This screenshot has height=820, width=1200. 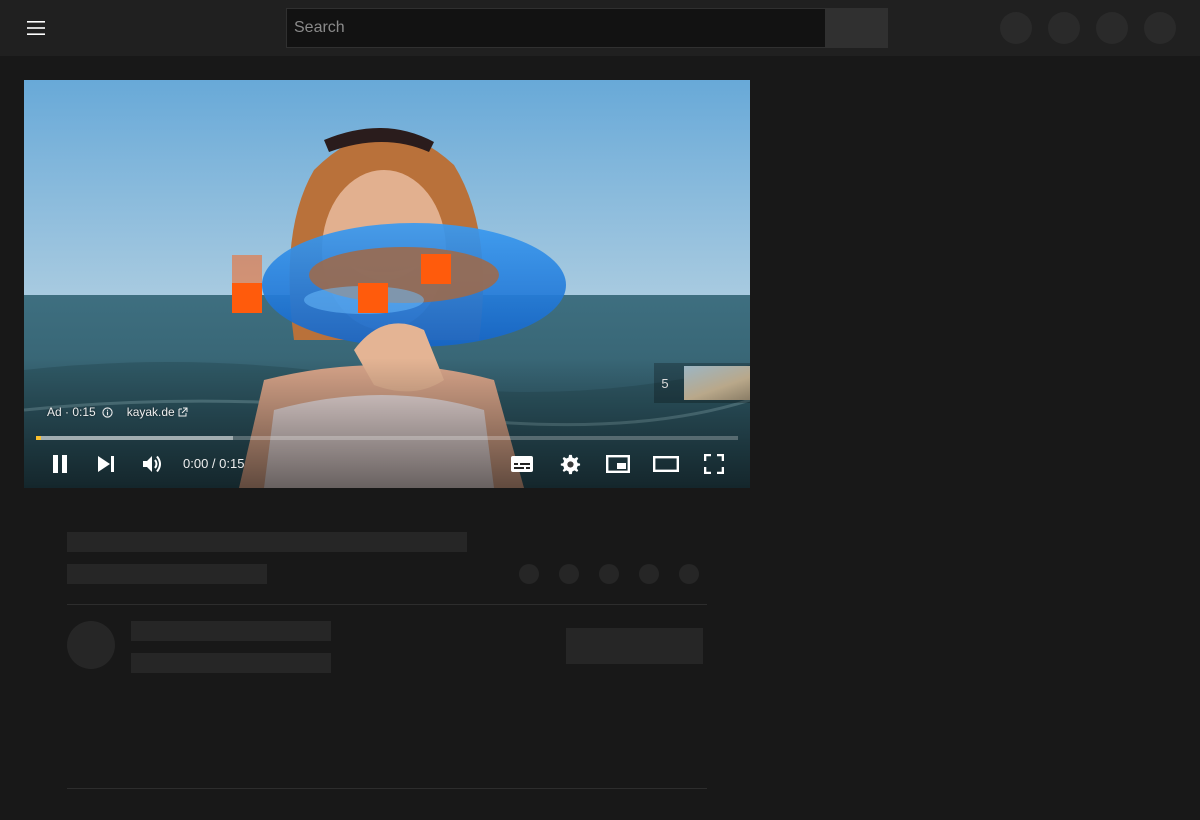 I want to click on advertiser-name: kayak.de, so click(x=150, y=412).